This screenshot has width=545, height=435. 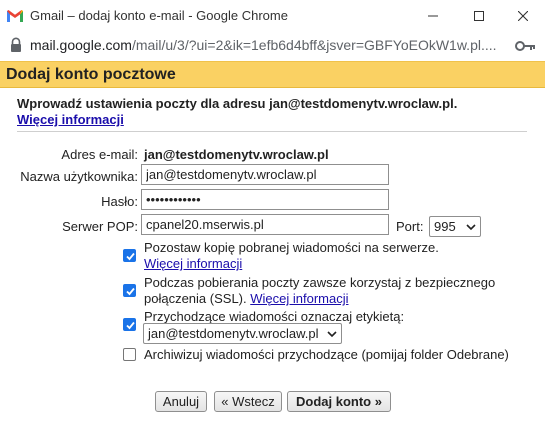 I want to click on divider, so click(x=272, y=131).